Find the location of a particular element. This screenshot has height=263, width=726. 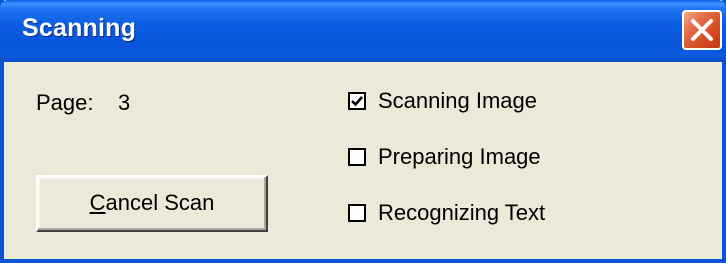

cancel-scan-label: ancel Scan is located at coordinates (160, 202).